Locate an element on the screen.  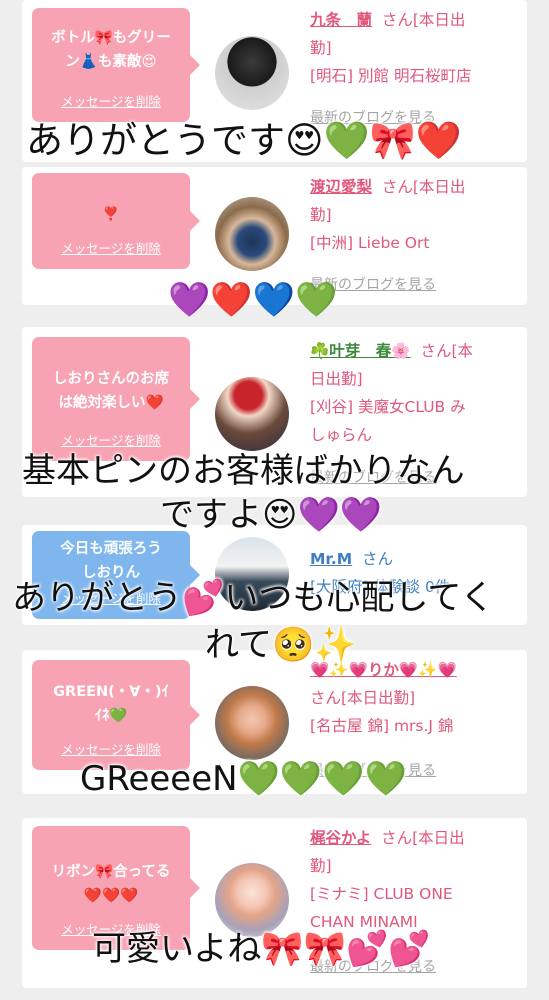
cast-name-link: 梶谷かよ is located at coordinates (340, 838).